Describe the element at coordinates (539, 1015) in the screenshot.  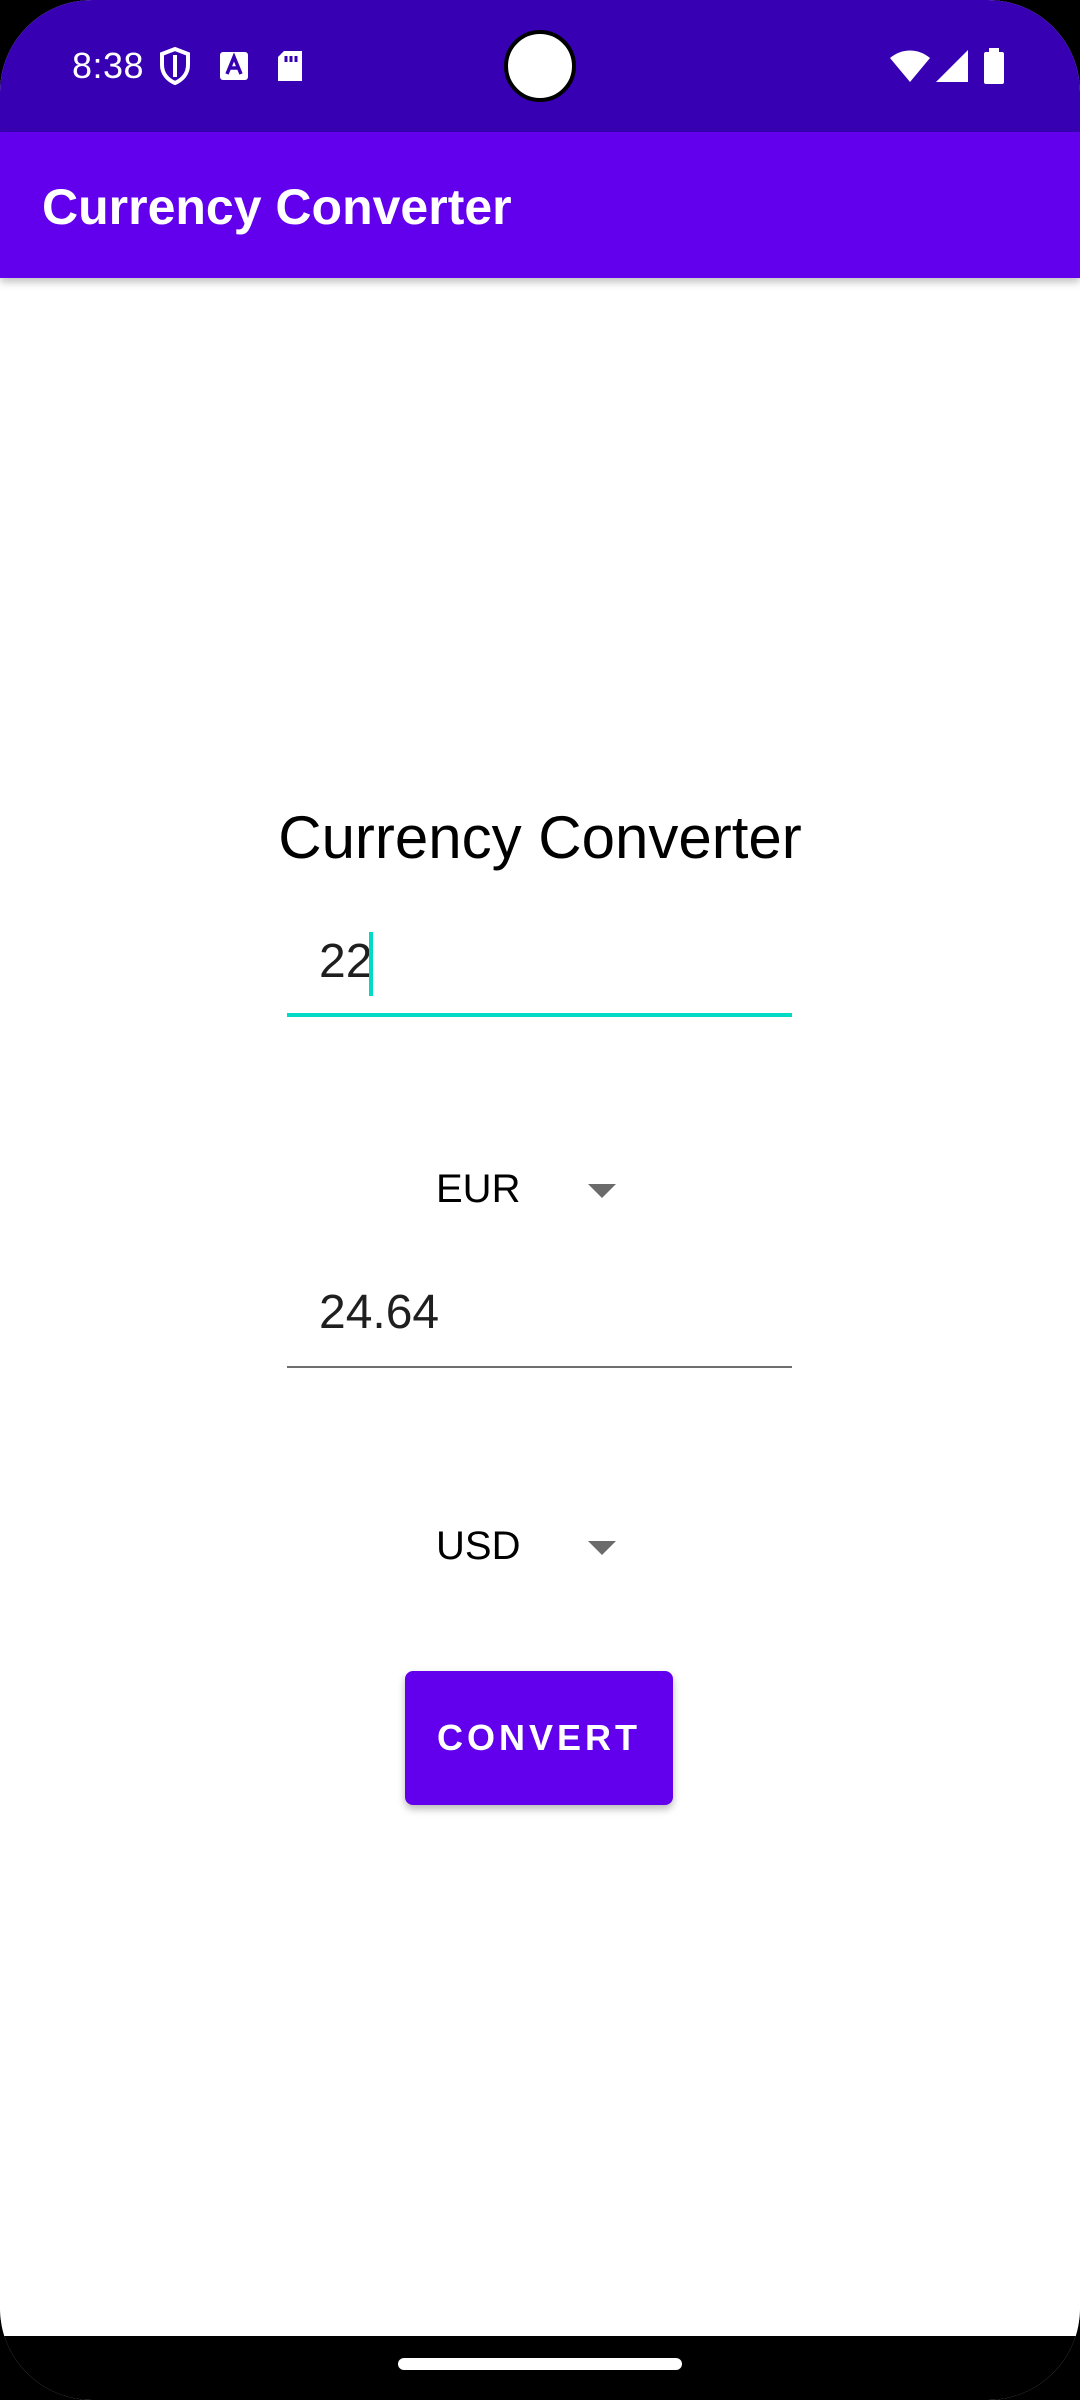
I see `amount-input-underline` at that location.